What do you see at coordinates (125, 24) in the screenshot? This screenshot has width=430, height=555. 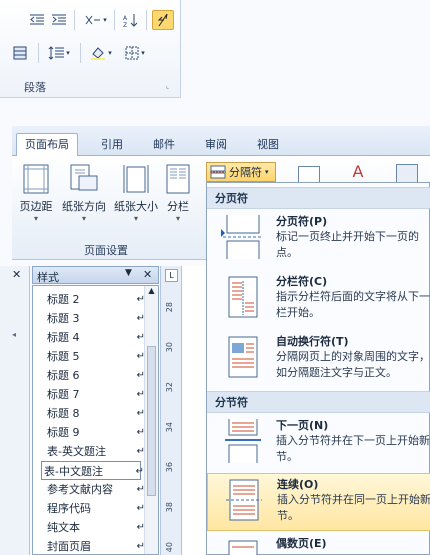 I see `svg-text: Z` at bounding box center [125, 24].